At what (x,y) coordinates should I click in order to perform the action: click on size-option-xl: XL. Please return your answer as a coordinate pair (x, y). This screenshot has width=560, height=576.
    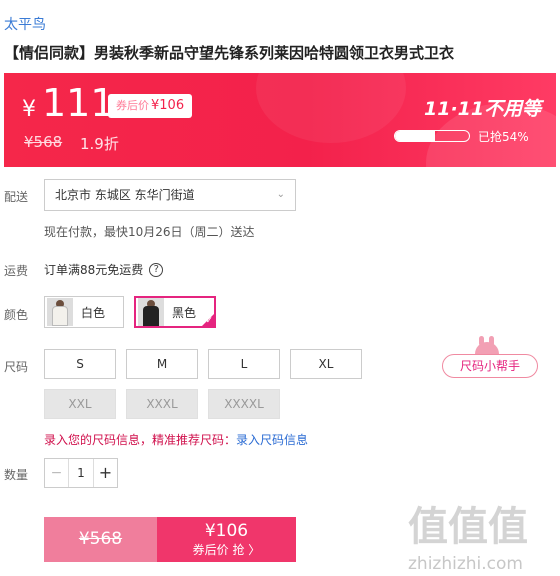
    Looking at the image, I should click on (326, 364).